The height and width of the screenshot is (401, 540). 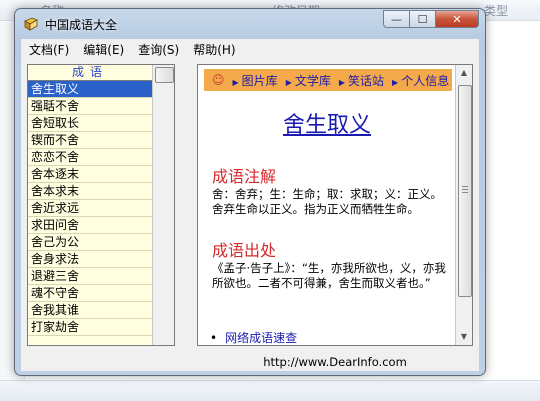 I want to click on close-button: ✕, so click(x=457, y=19).